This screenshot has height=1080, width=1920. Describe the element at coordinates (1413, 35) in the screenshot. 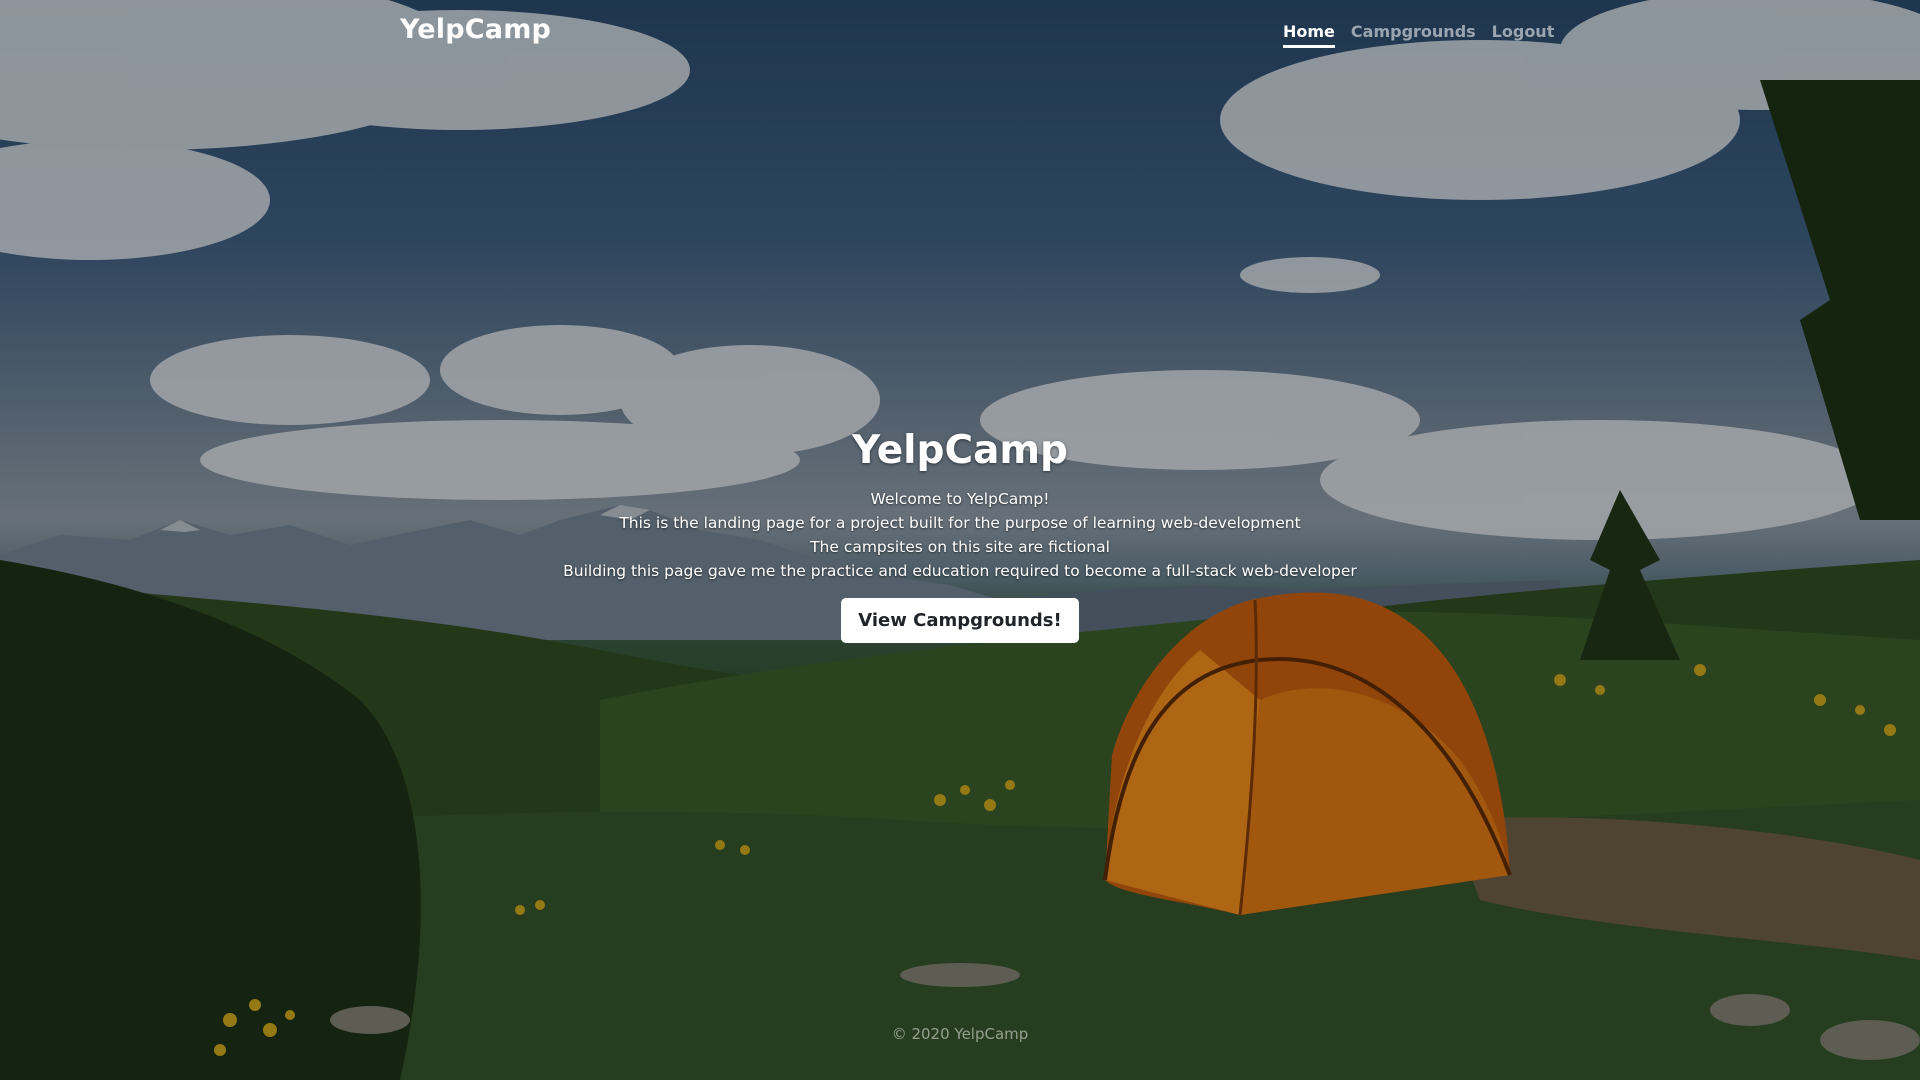

I see `nav-link-campgrounds: Campgrounds` at that location.